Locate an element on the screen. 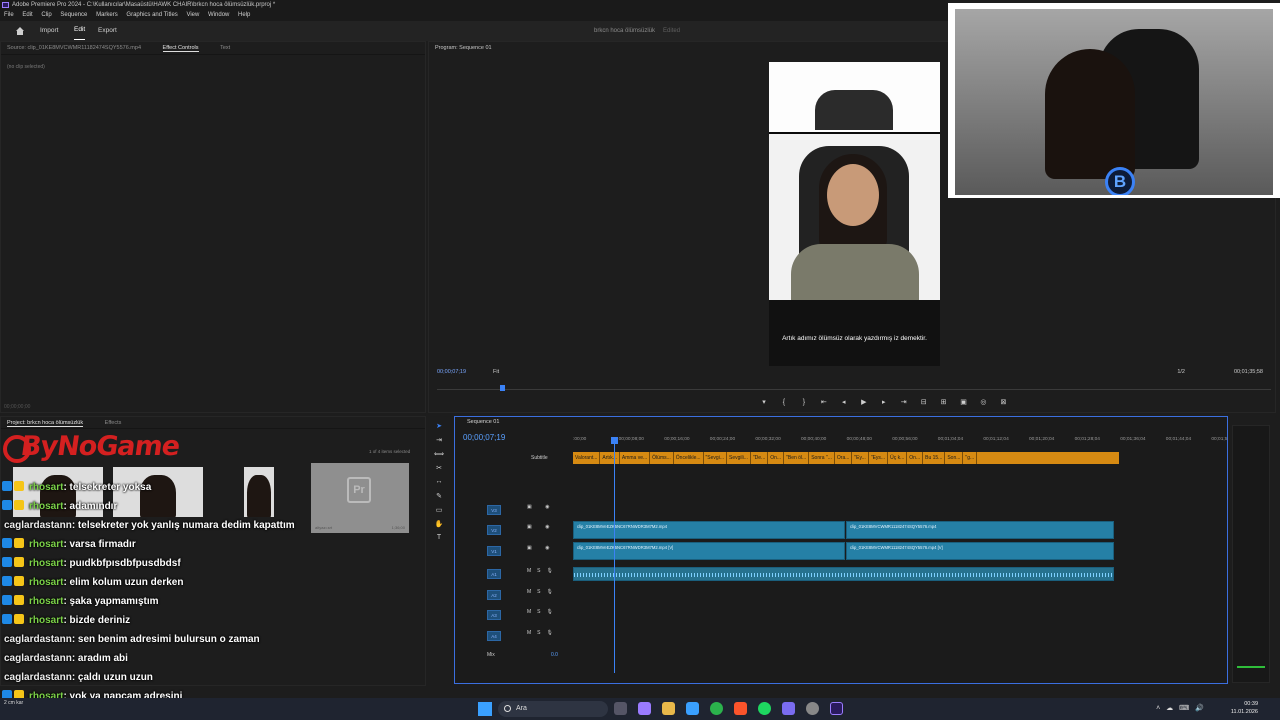 This screenshot has height=720, width=1280. track-header-a2: A2 MS🎙 is located at coordinates (526, 595).